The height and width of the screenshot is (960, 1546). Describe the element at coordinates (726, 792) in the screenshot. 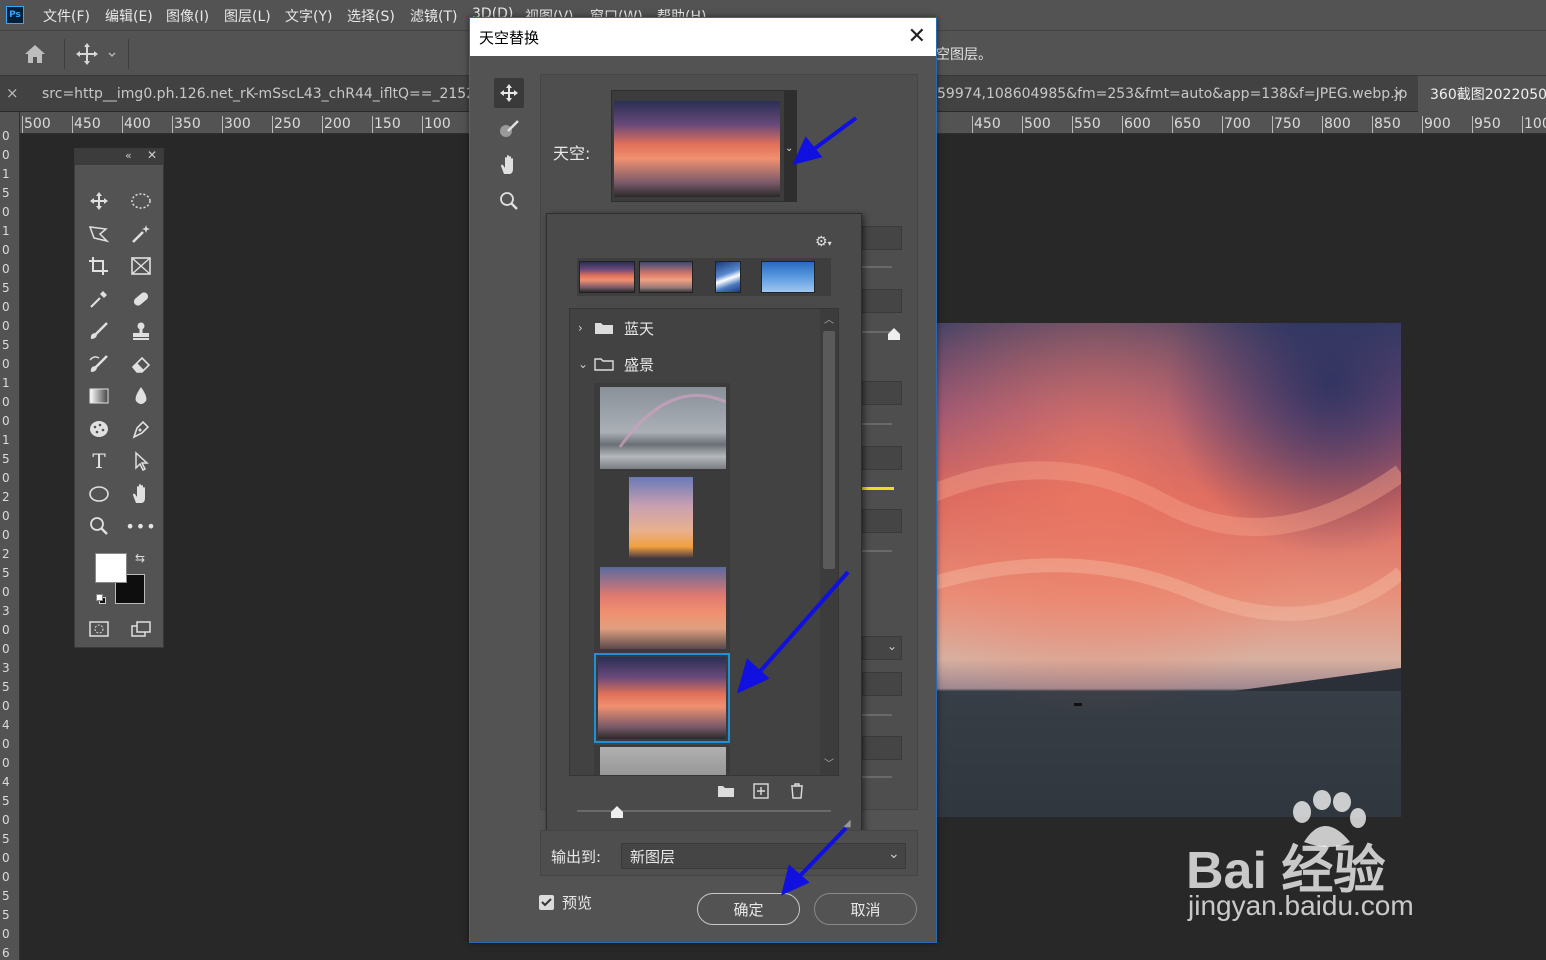

I see `new-group-icon` at that location.